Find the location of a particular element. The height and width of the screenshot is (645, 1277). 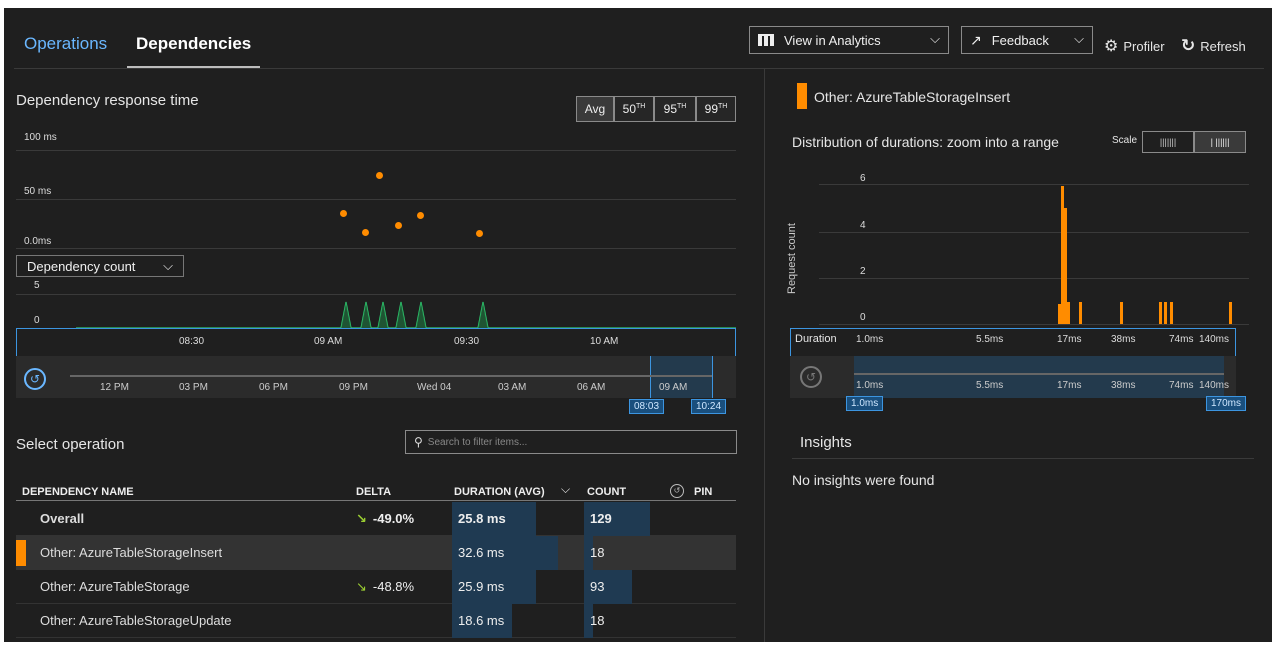

range-label: 09 PM is located at coordinates (353, 387).